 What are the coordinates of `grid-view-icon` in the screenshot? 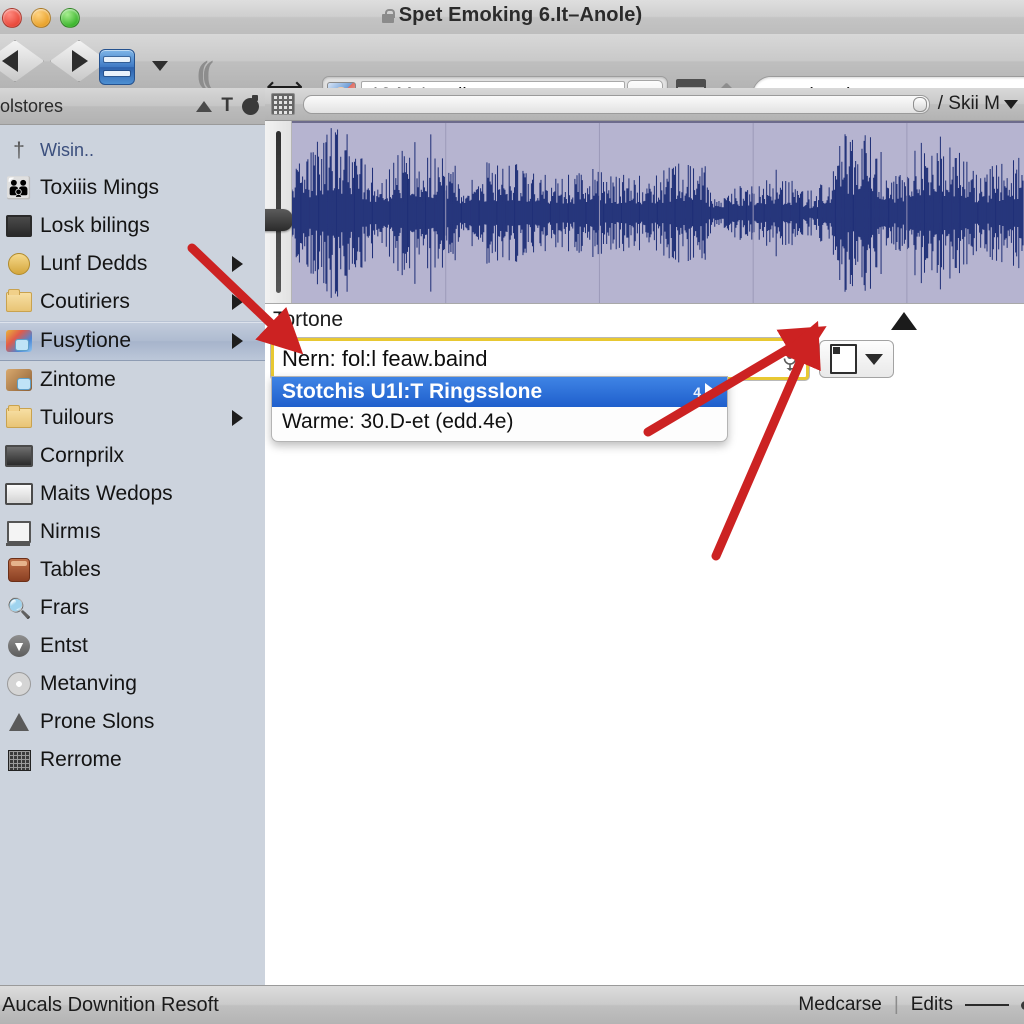 It's located at (283, 104).